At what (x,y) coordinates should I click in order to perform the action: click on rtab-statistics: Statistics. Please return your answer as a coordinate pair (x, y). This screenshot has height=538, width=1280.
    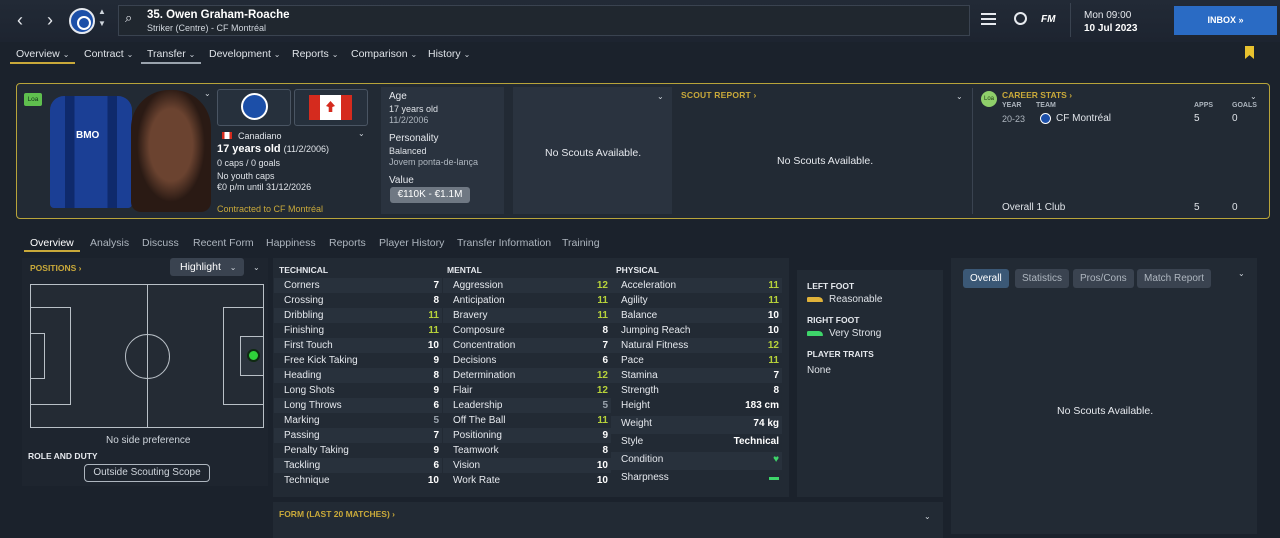
    Looking at the image, I should click on (1042, 278).